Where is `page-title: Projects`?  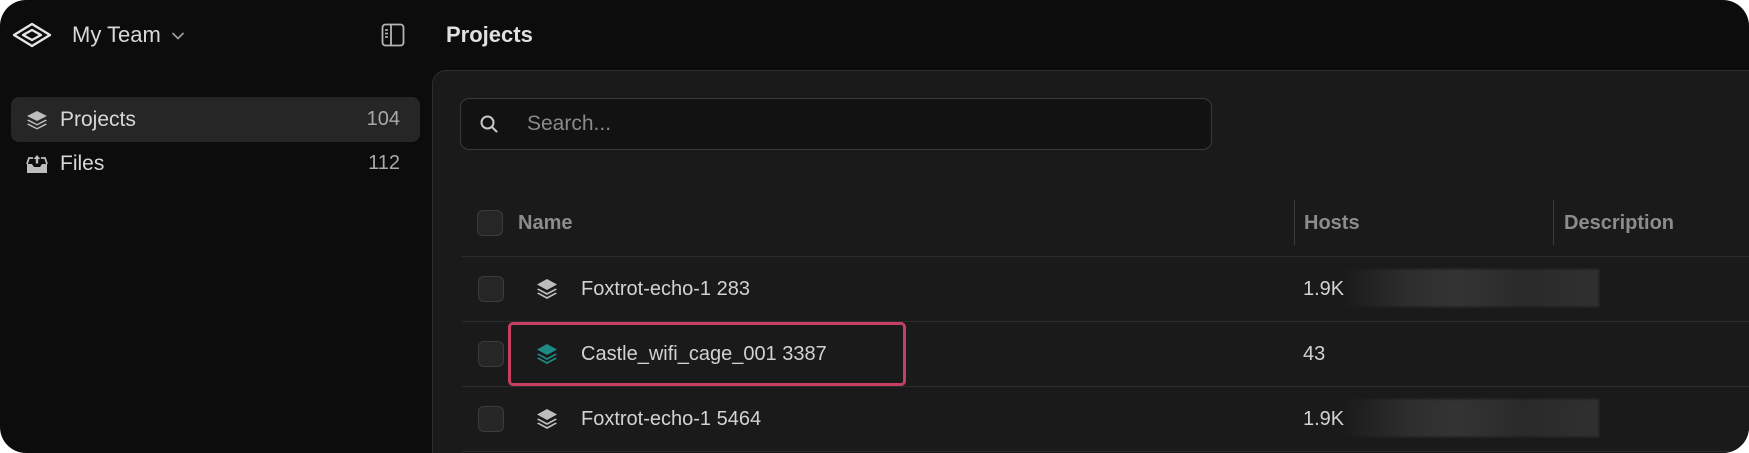 page-title: Projects is located at coordinates (489, 34).